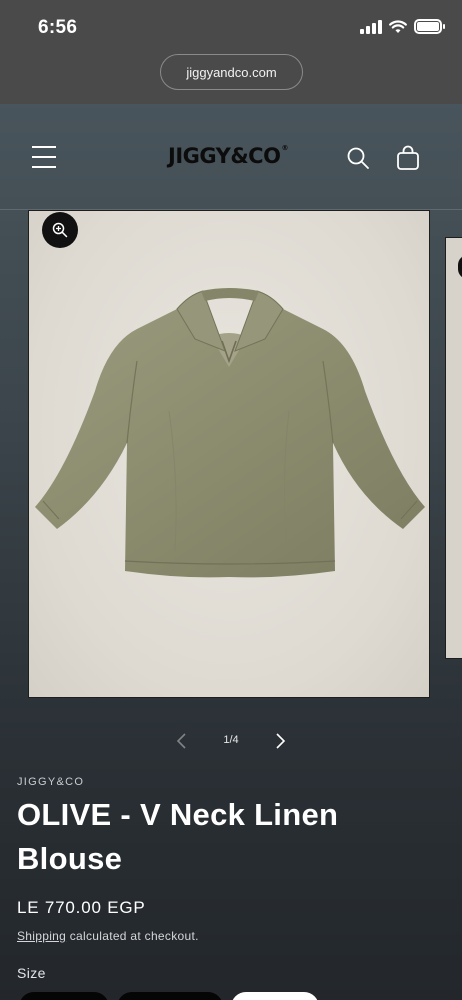 Image resolution: width=462 pixels, height=1000 pixels. I want to click on menu-icon, so click(44, 157).